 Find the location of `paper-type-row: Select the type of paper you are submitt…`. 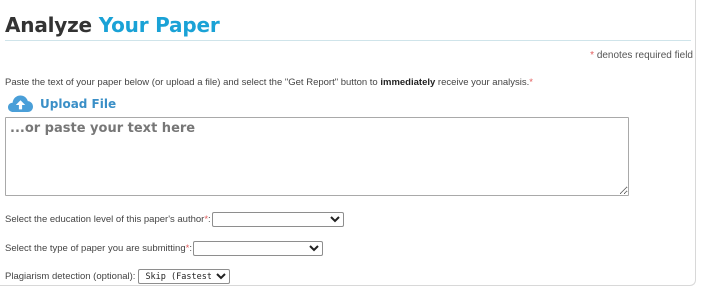

paper-type-row: Select the type of paper you are submitt… is located at coordinates (164, 248).